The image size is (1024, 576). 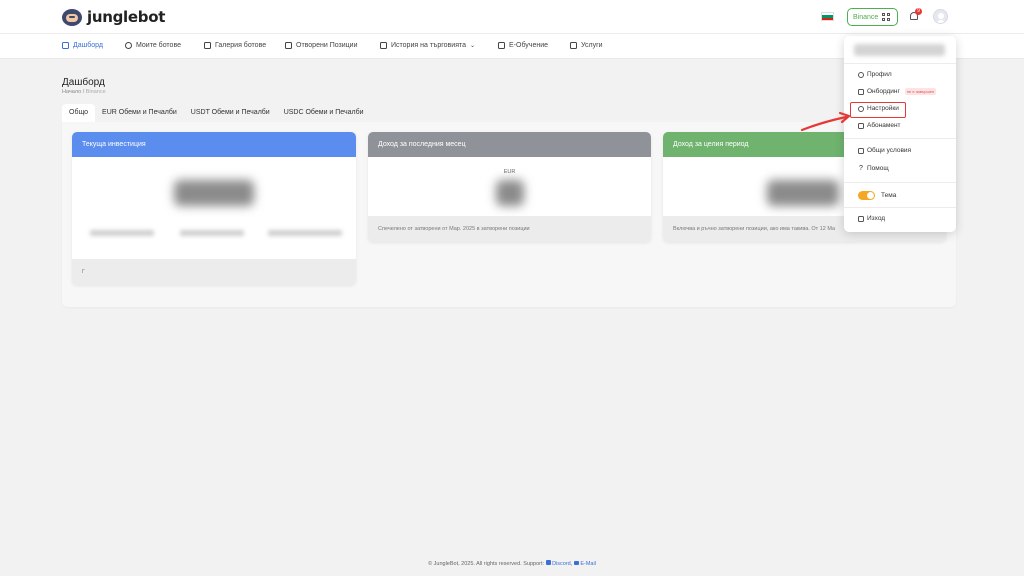 I want to click on nav-label: Е-Обучение, so click(x=529, y=45).